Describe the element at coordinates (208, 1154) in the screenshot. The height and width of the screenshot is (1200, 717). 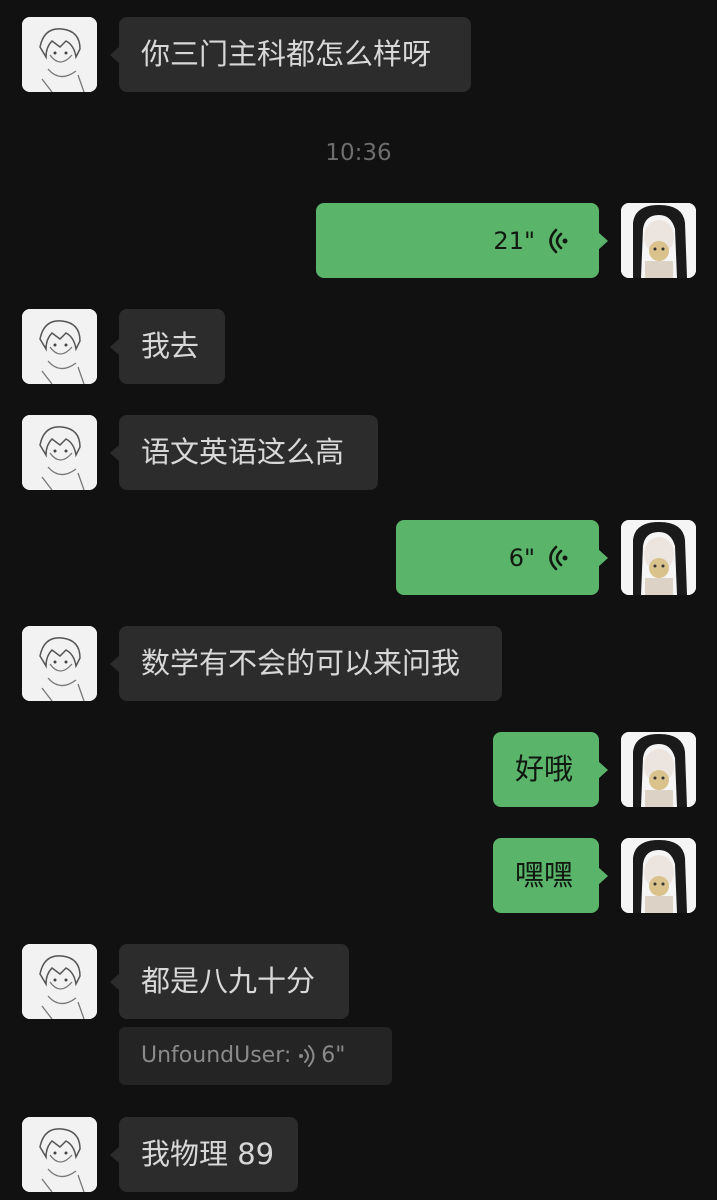
I see `message-text: 我物理 89` at that location.